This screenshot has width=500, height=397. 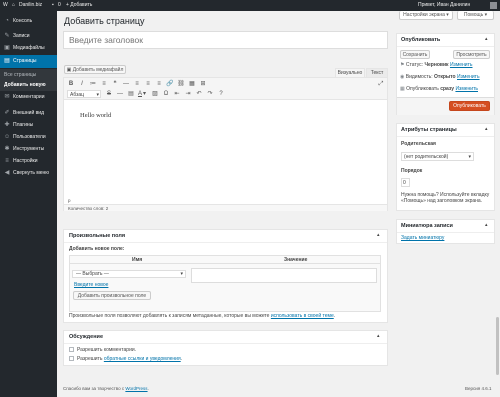 I want to click on format-select: Абзац ▾, so click(x=84, y=94).